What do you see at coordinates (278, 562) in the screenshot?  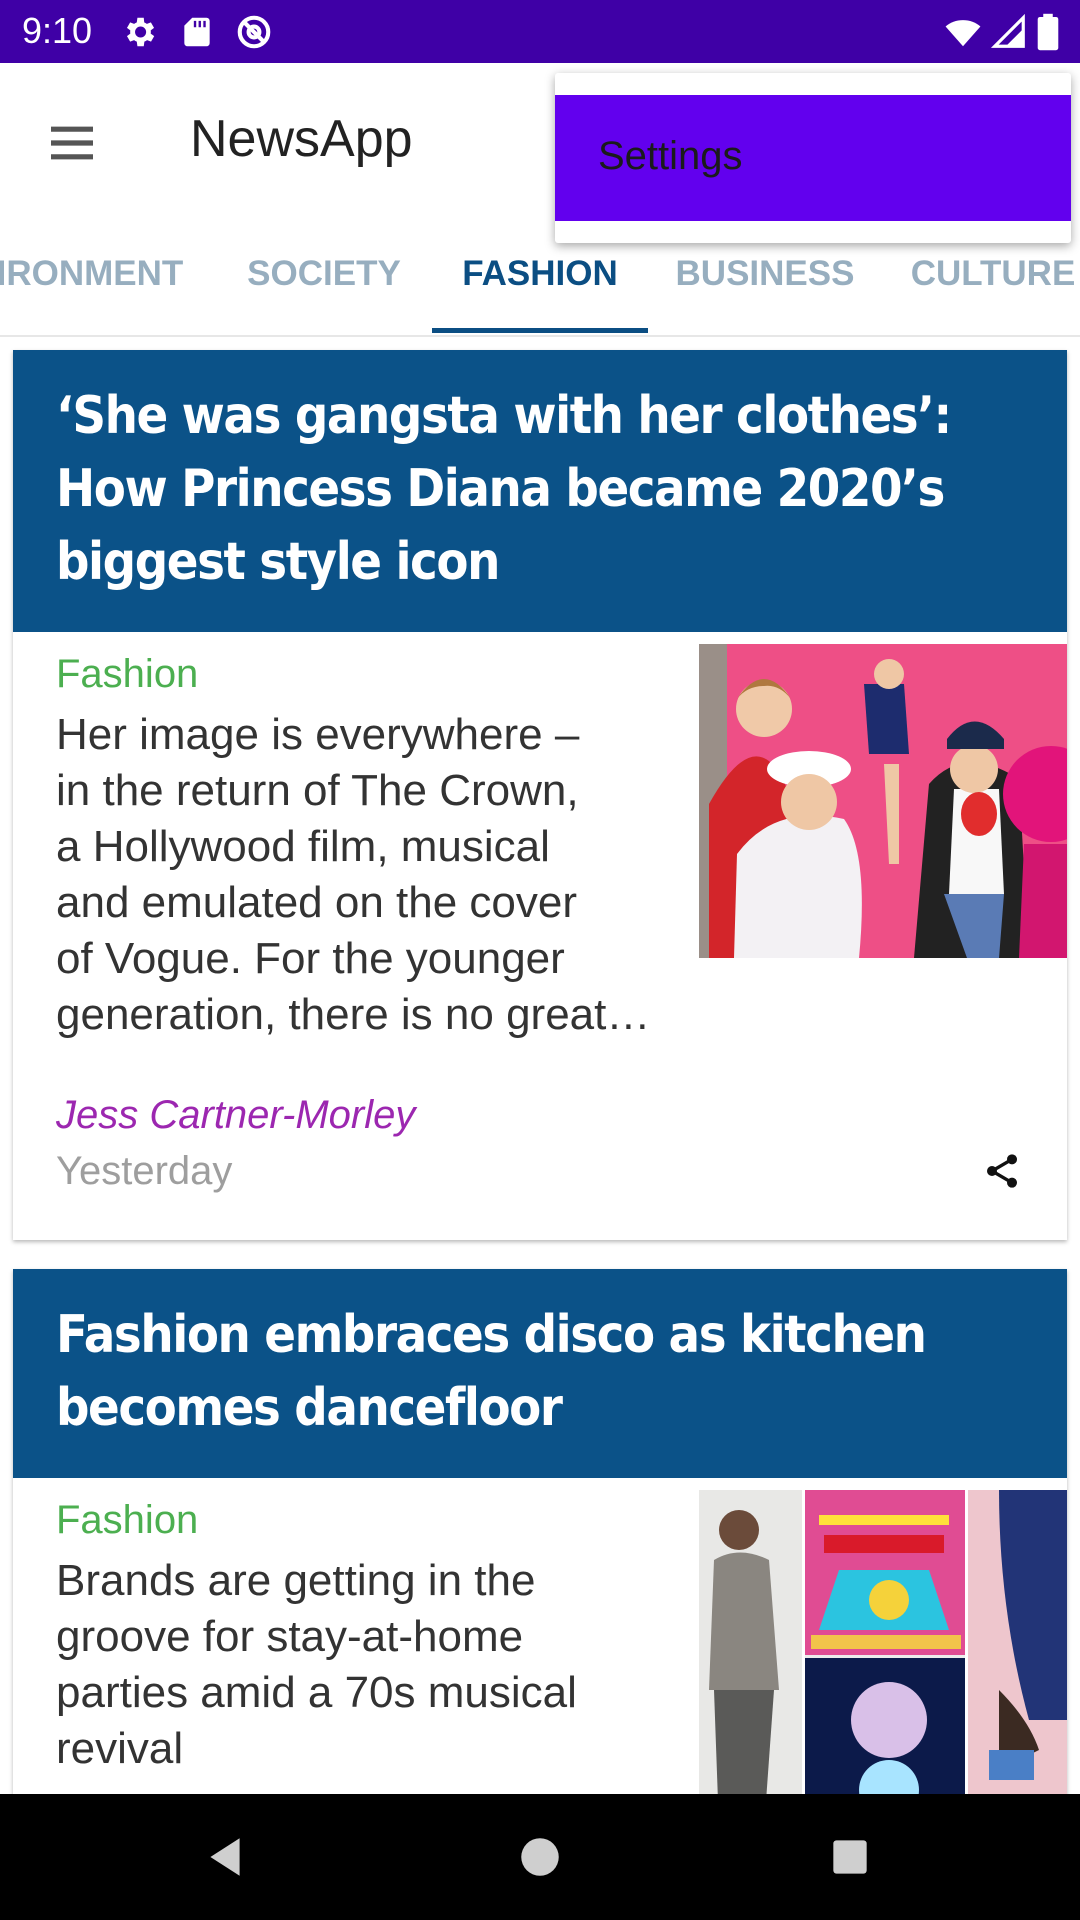 I see `article-title-line: biggest style icon` at bounding box center [278, 562].